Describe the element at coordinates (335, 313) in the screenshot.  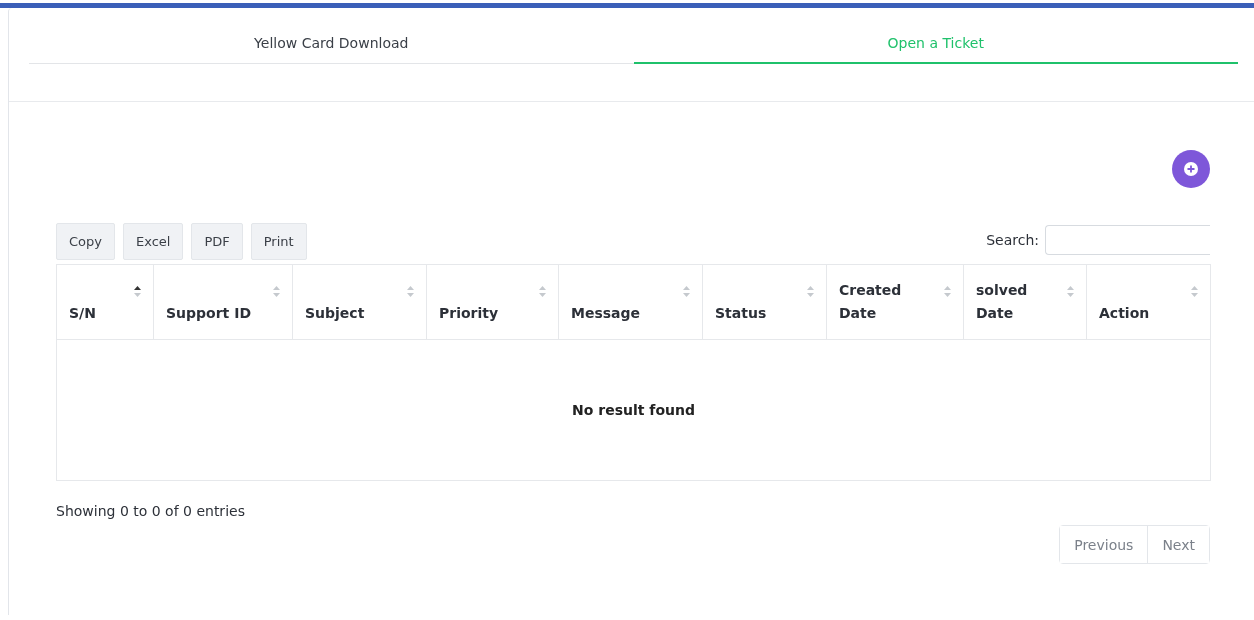
I see `column-label: Subject` at that location.